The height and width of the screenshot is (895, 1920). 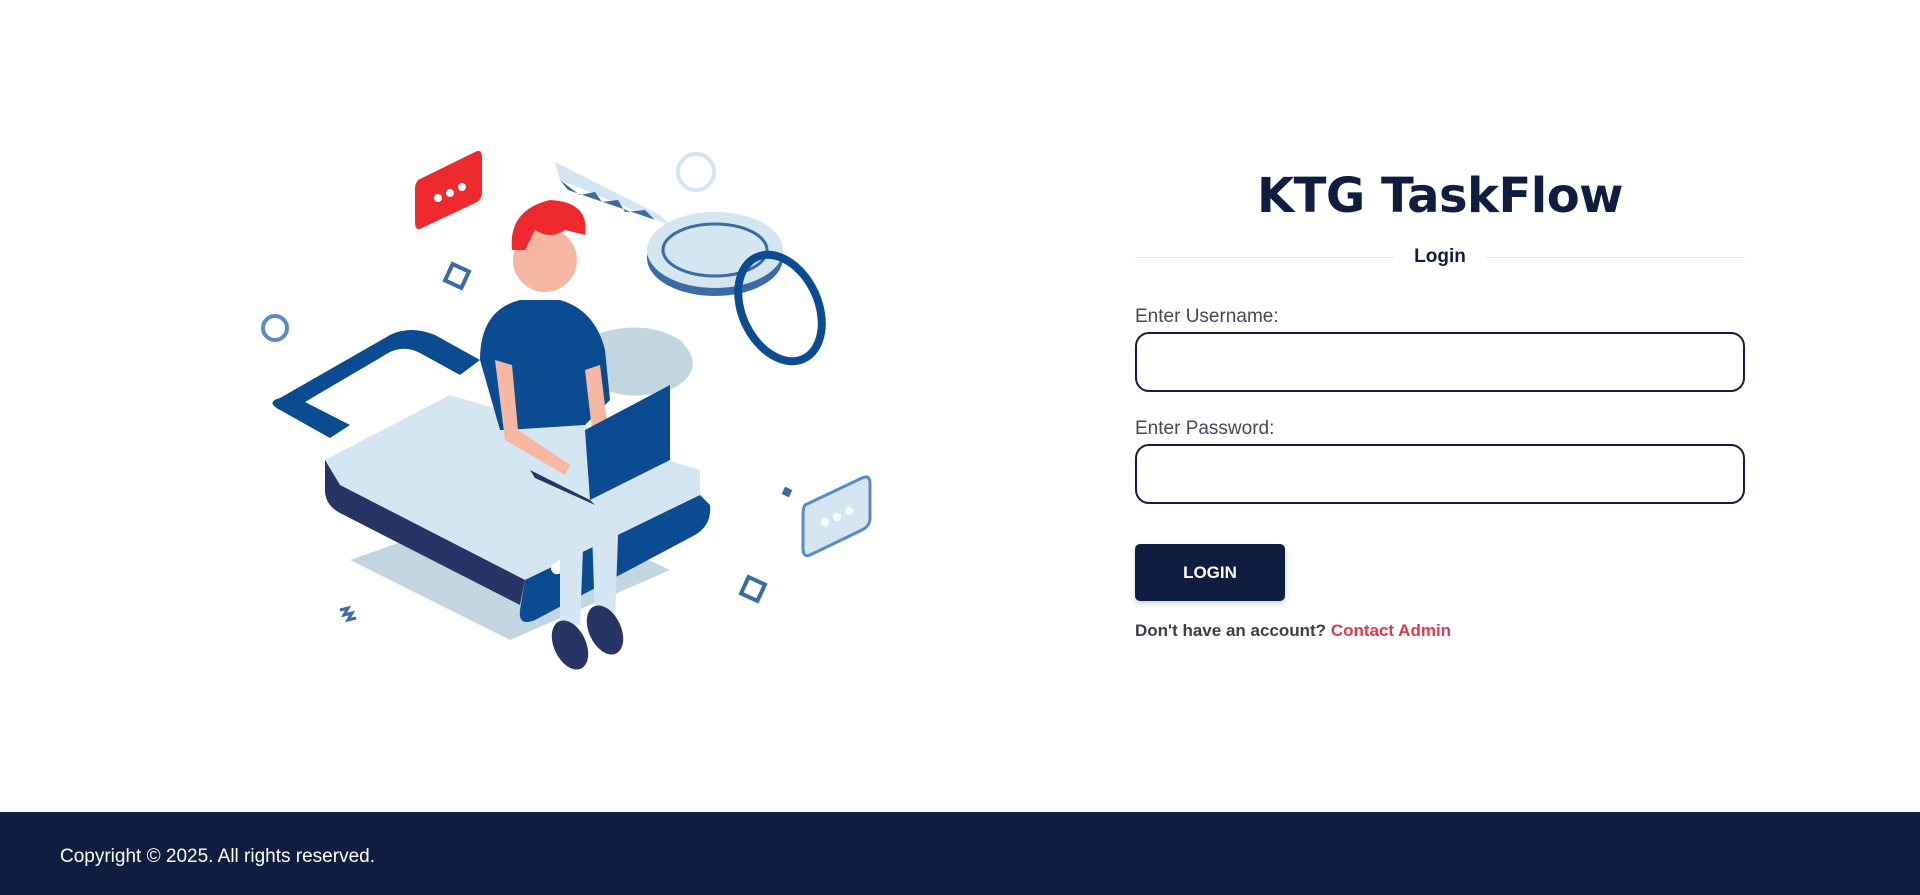 I want to click on password-input, so click(x=1440, y=474).